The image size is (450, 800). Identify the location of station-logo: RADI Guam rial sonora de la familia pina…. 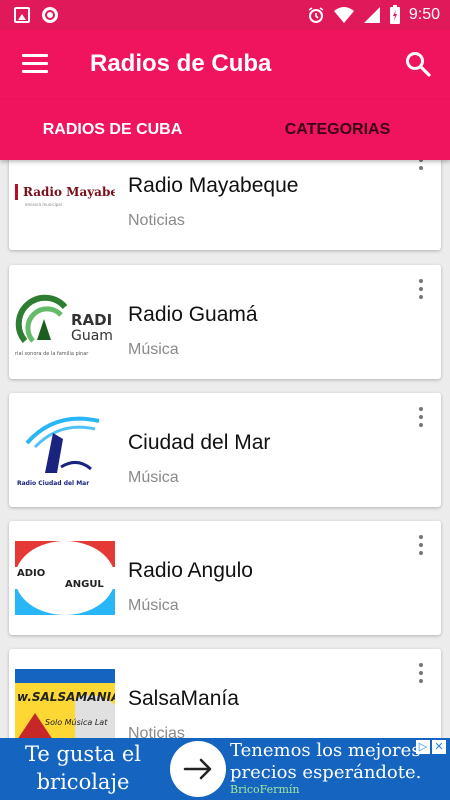
(65, 322).